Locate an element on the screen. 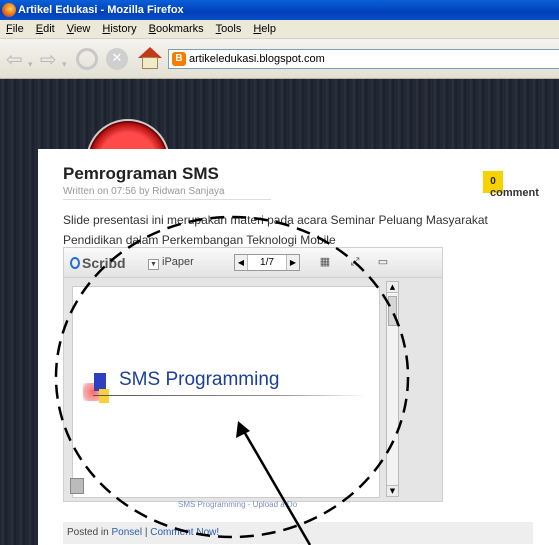 The width and height of the screenshot is (559, 545). forward-dropdown-icon: ▾ is located at coordinates (64, 65).